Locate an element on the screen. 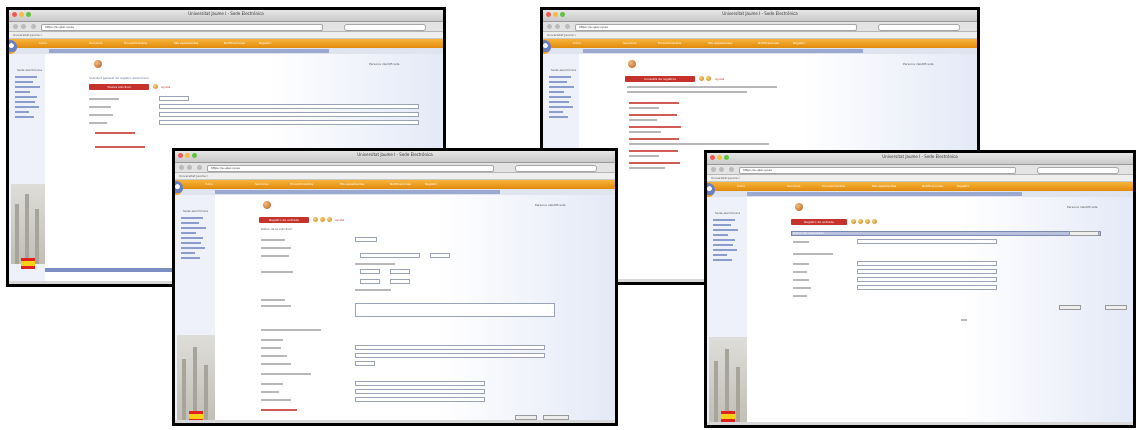 The image size is (1141, 430). radio-option is located at coordinates (375, 264).